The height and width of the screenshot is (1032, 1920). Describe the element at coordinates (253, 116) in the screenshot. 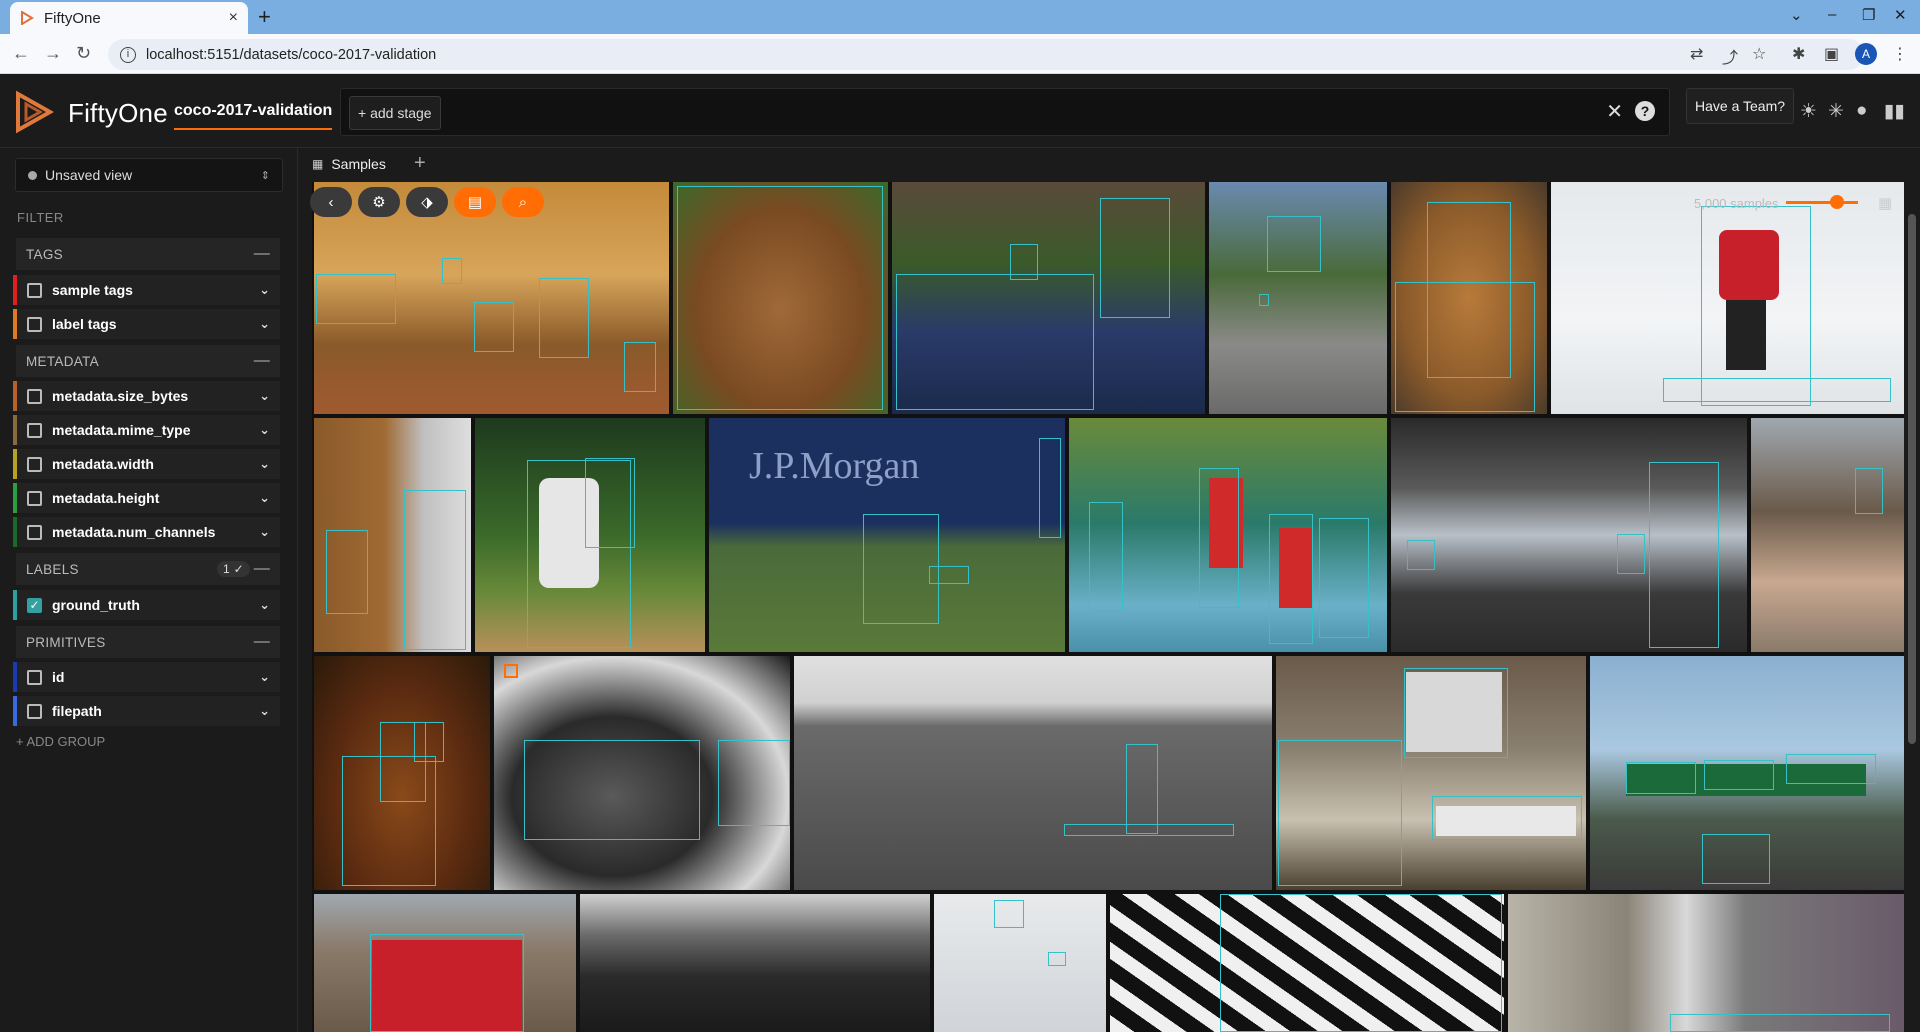

I see `dataset-selector: coco-2017-validation` at that location.